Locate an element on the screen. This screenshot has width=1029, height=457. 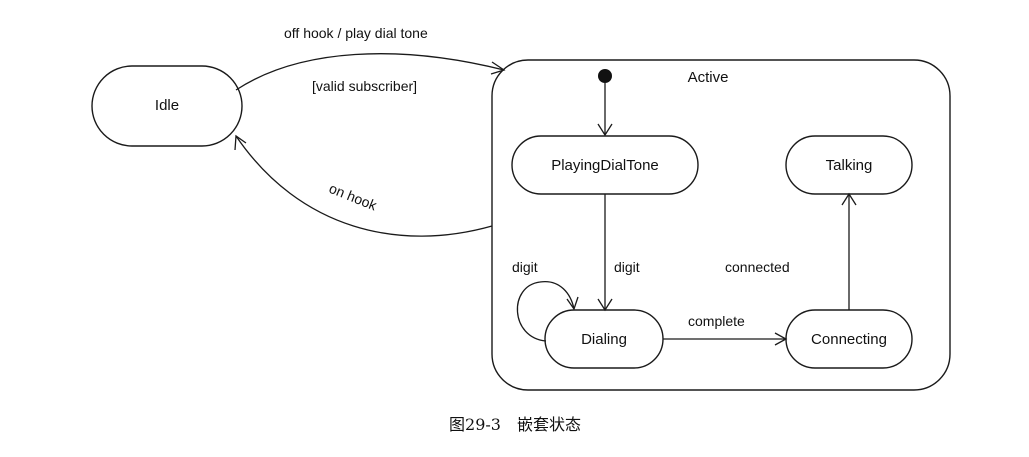
active-state-label: Active is located at coordinates (708, 77).